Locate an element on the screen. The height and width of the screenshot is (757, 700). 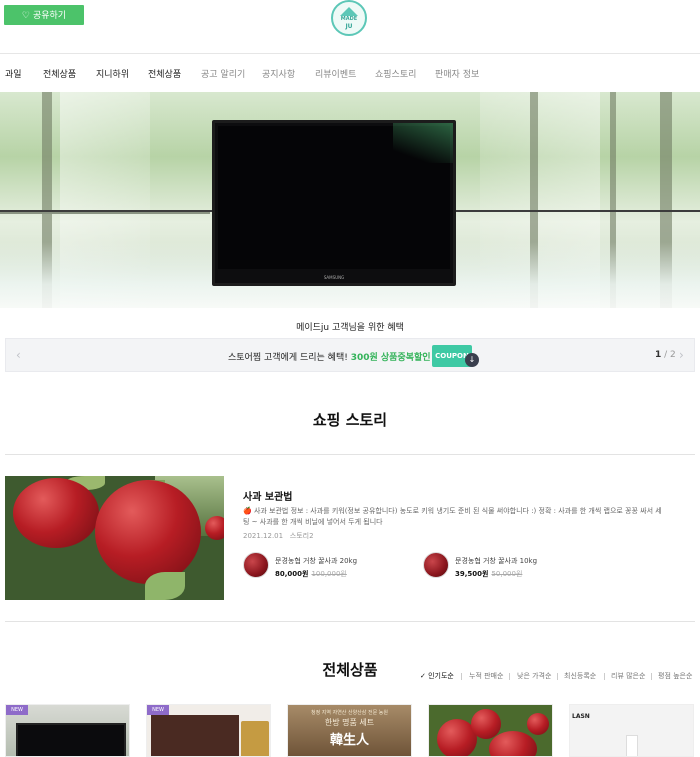
sort-options: ✓ 인기도순 누적 판매순 낮은 가격순 최신등록순 리뷰 많은순 평점 높은순 is located at coordinates (559, 677).